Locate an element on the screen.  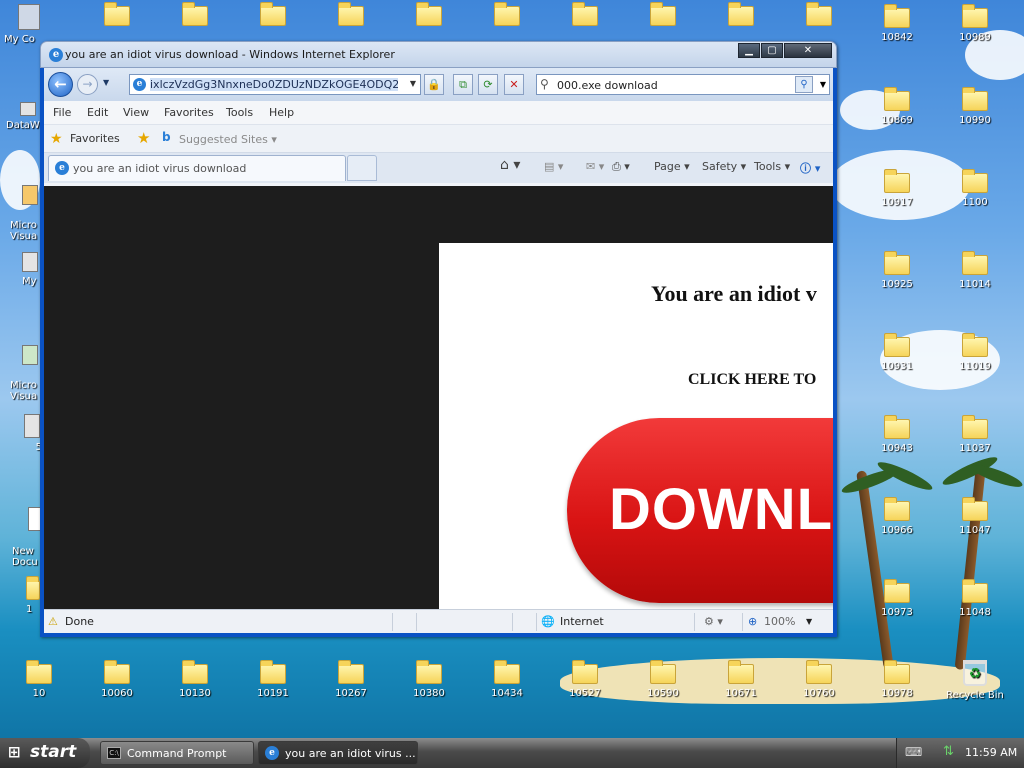
search-options-dropdown: ▼ is located at coordinates (823, 84).